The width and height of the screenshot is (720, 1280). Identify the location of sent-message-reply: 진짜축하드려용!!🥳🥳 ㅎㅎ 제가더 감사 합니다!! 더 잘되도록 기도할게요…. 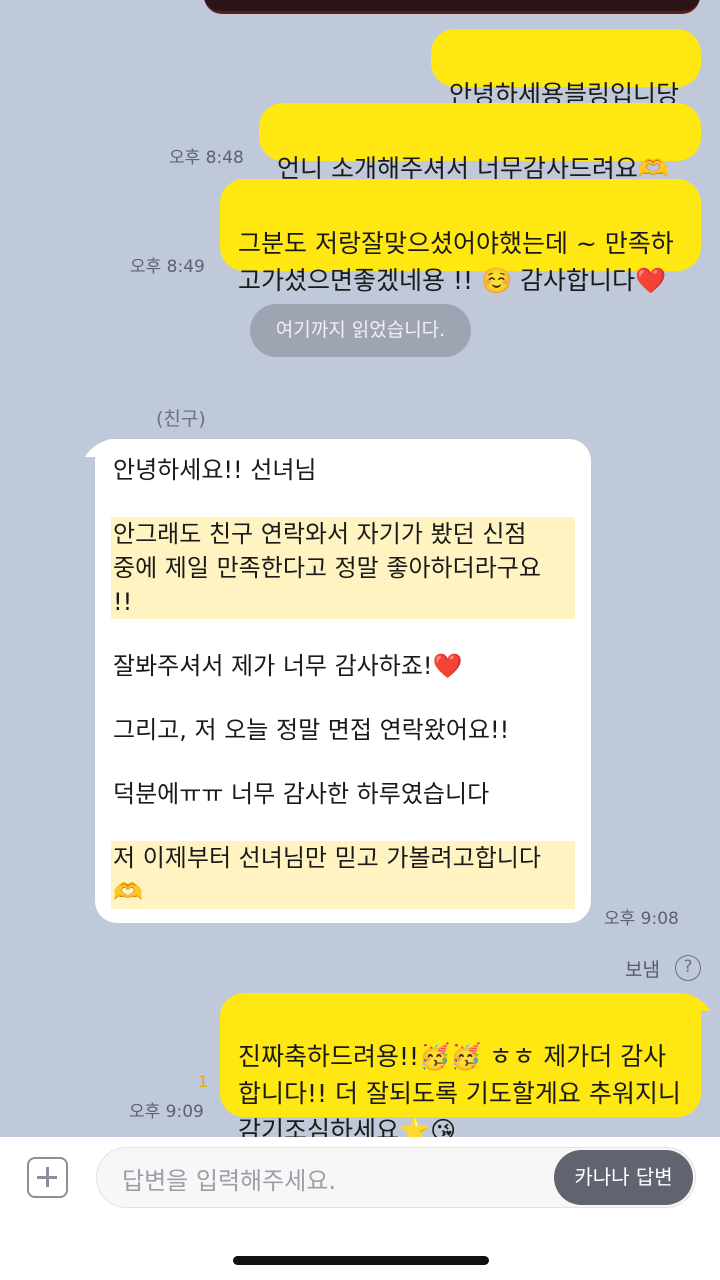
(460, 1065).